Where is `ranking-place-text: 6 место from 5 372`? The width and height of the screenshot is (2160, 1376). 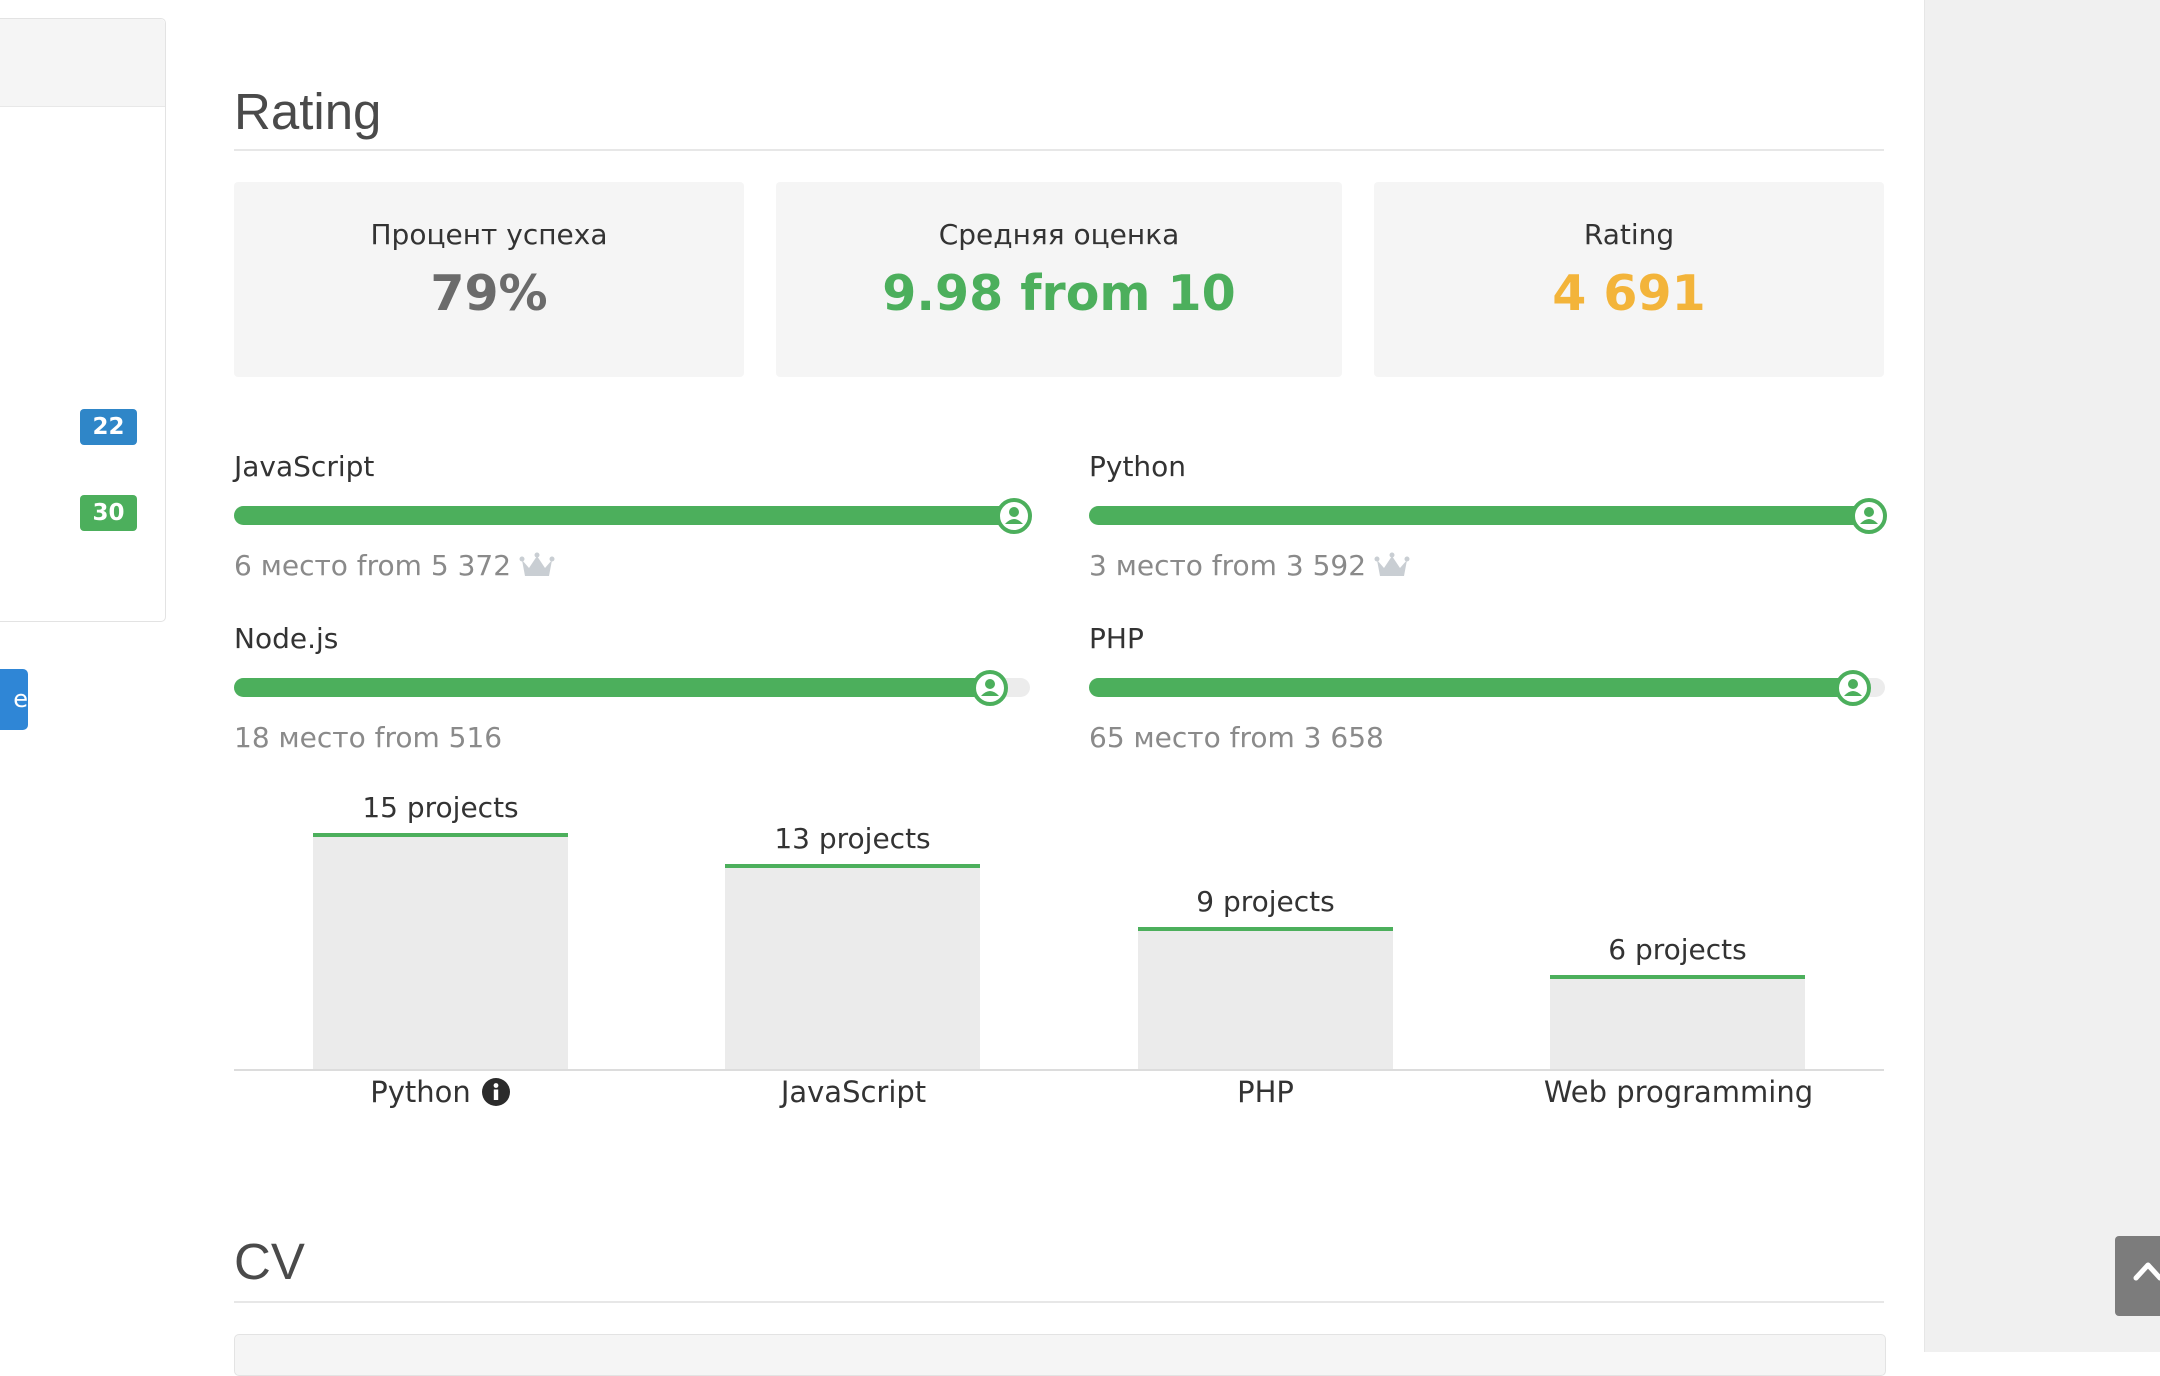
ranking-place-text: 6 место from 5 372 is located at coordinates (373, 565).